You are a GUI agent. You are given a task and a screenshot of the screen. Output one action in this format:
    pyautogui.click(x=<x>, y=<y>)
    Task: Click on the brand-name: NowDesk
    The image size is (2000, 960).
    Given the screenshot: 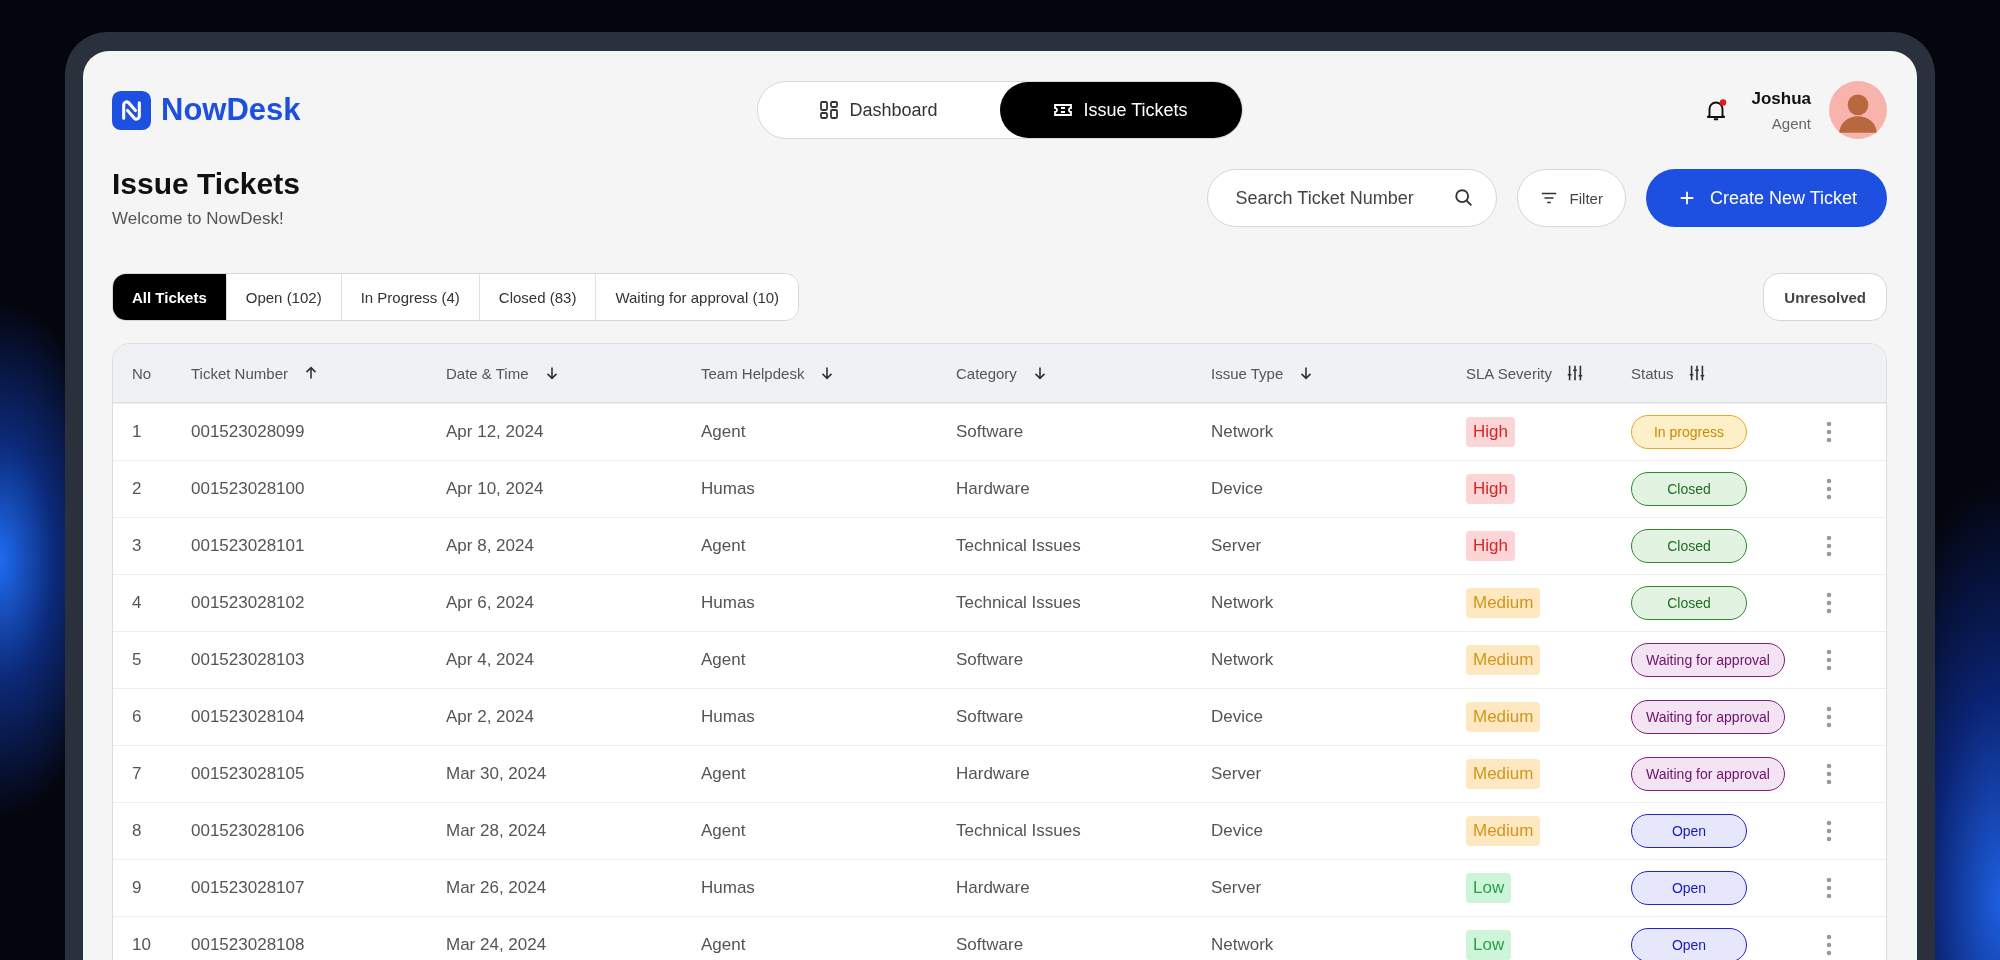 What is the action you would take?
    pyautogui.click(x=231, y=110)
    